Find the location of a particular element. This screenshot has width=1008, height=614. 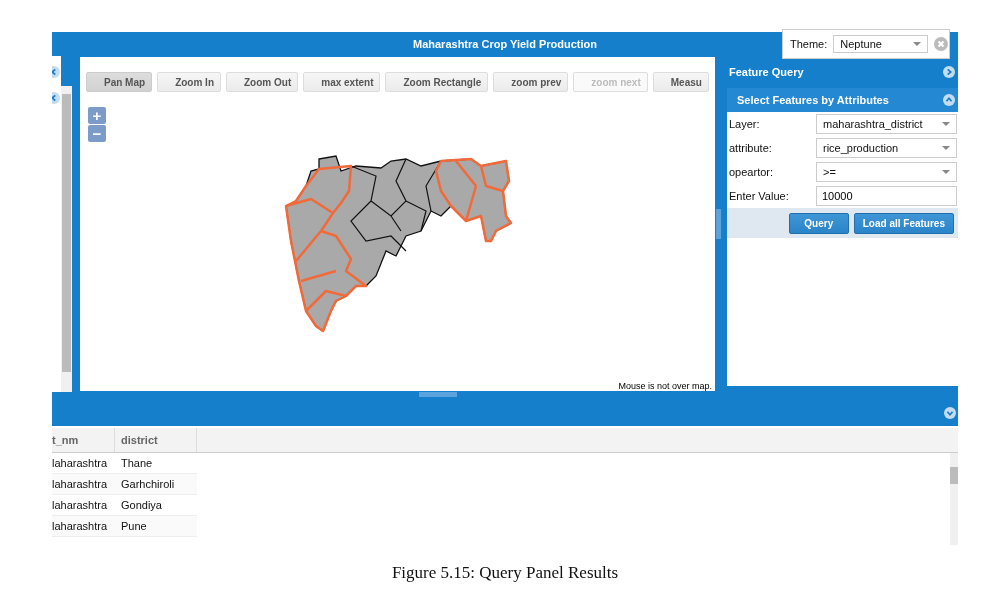

toolbar-button: zoom prev is located at coordinates (531, 82).